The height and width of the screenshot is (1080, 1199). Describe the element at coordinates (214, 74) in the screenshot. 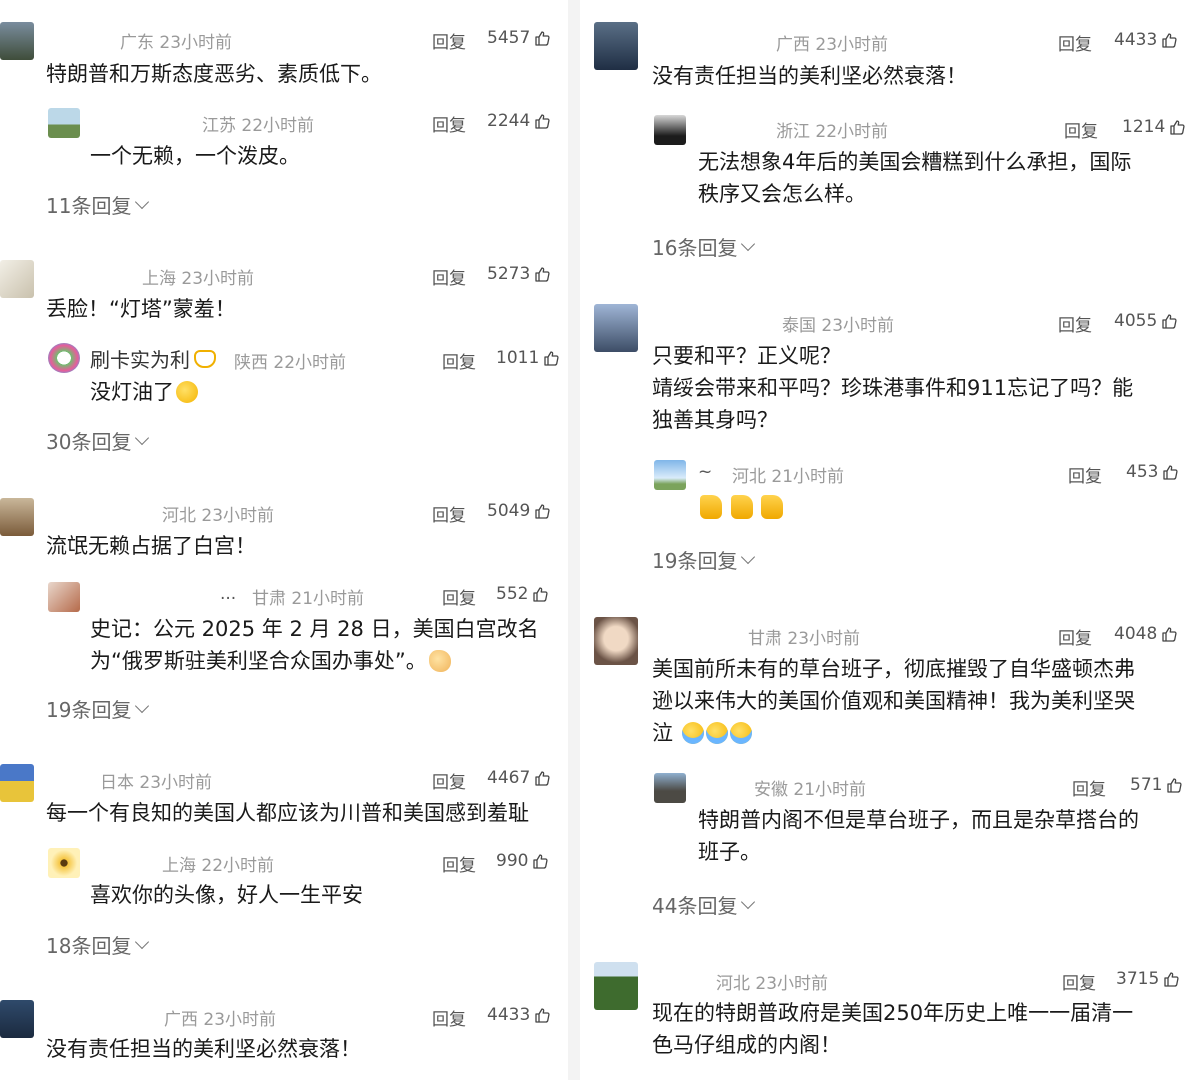

I see `comment-text: 特朗普和万斯态度恶劣、素质低下。` at that location.